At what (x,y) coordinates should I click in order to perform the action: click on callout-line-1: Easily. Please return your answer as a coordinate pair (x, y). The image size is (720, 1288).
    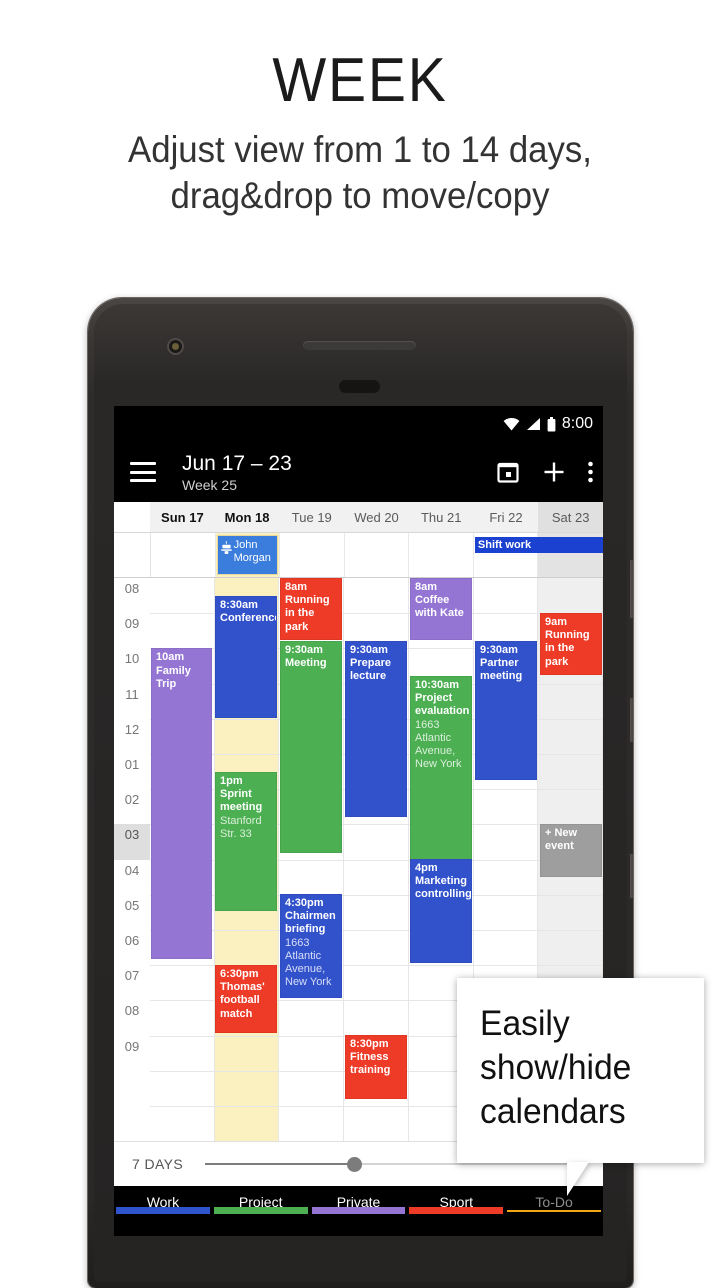
    Looking at the image, I should click on (525, 1023).